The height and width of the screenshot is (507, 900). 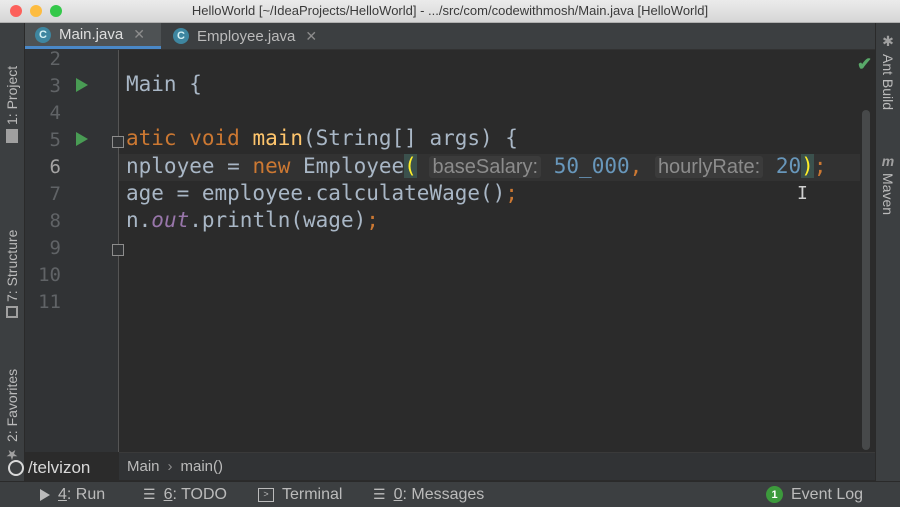 I want to click on tab-employee-java-label: Employee.java, so click(x=246, y=36).